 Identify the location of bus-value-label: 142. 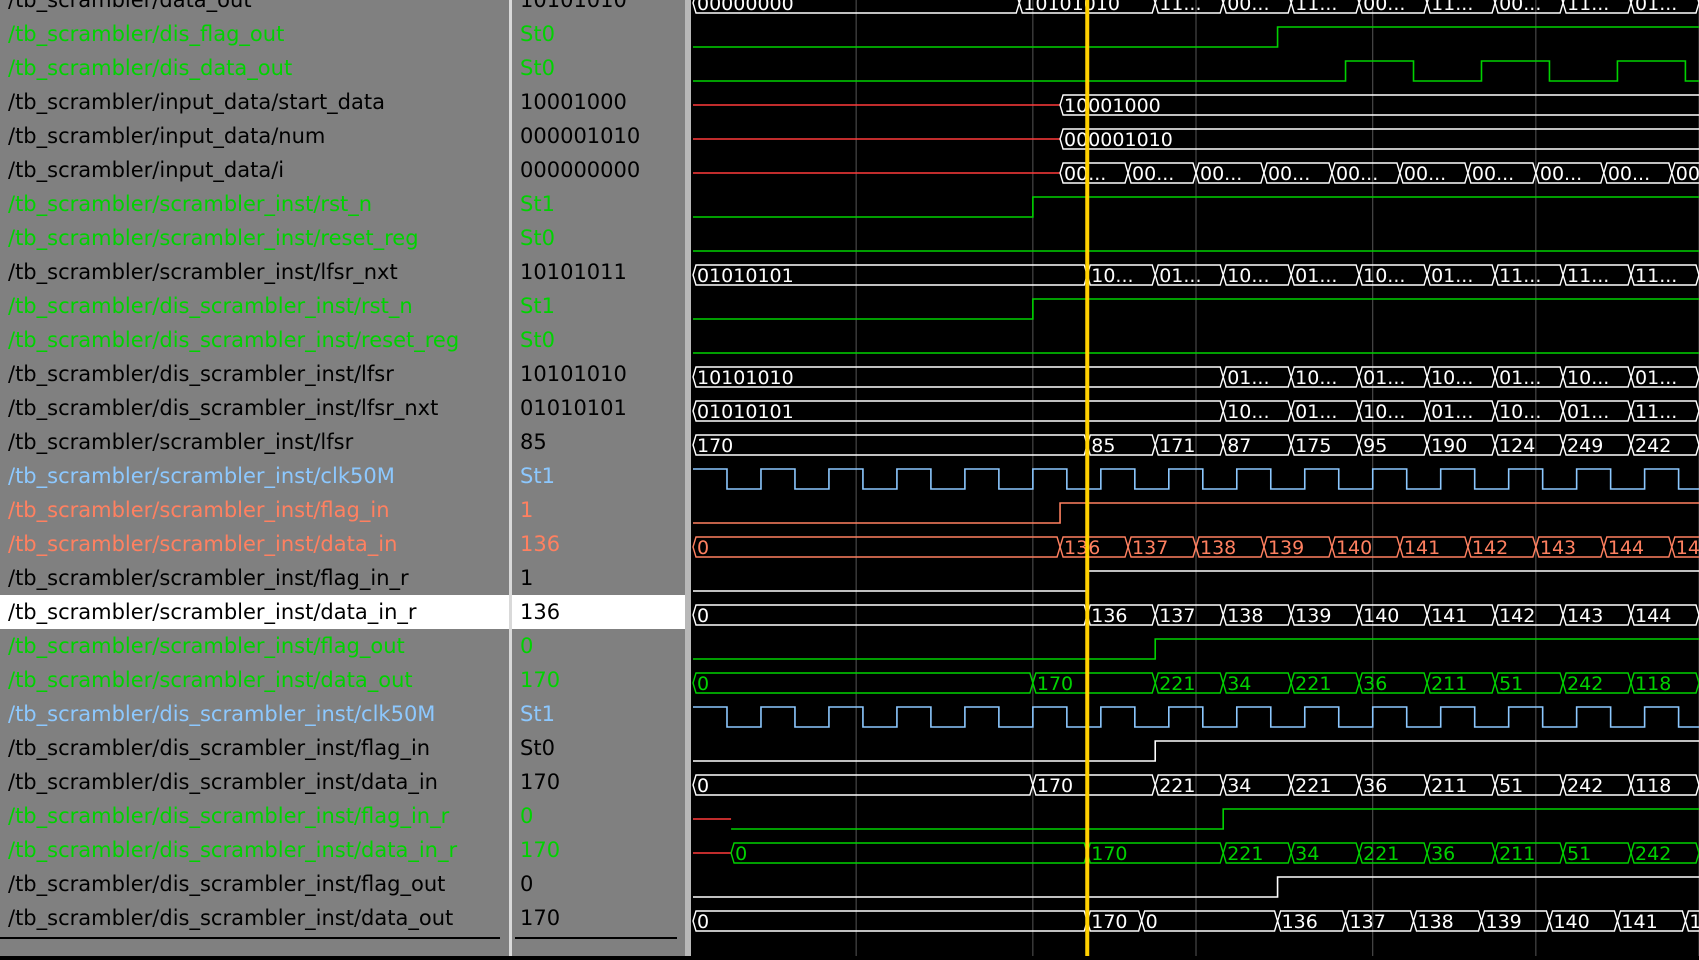
(1517, 616).